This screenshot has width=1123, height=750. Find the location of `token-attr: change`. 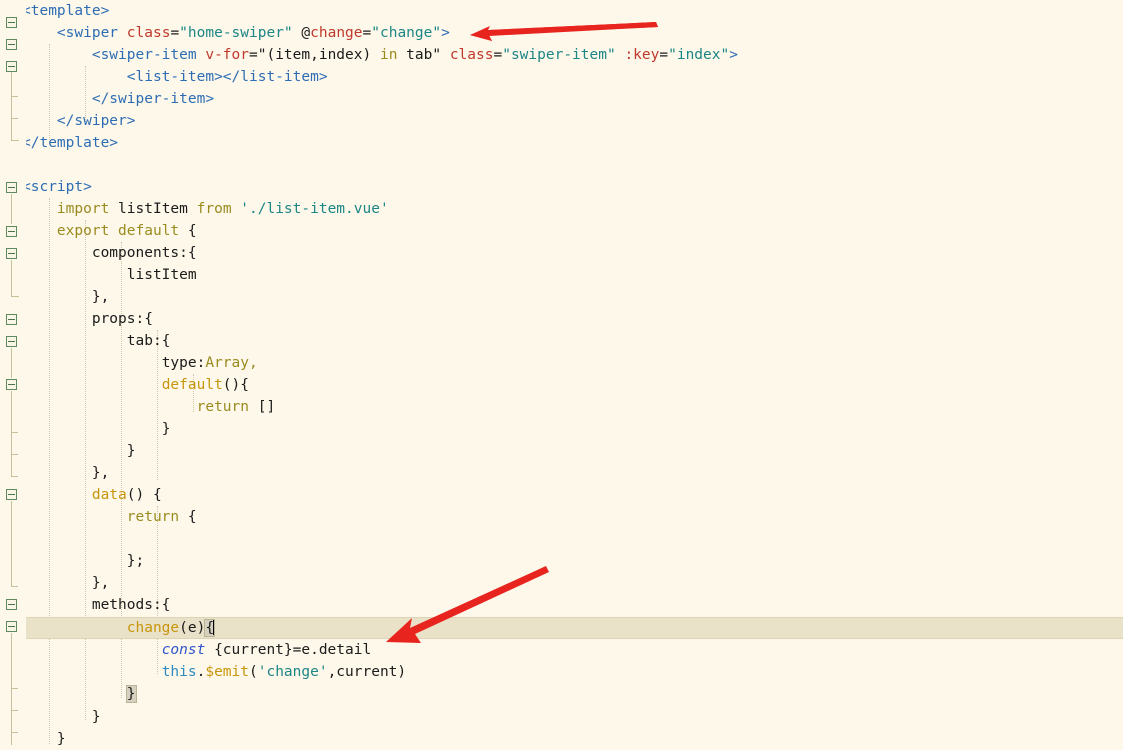

token-attr: change is located at coordinates (336, 33).